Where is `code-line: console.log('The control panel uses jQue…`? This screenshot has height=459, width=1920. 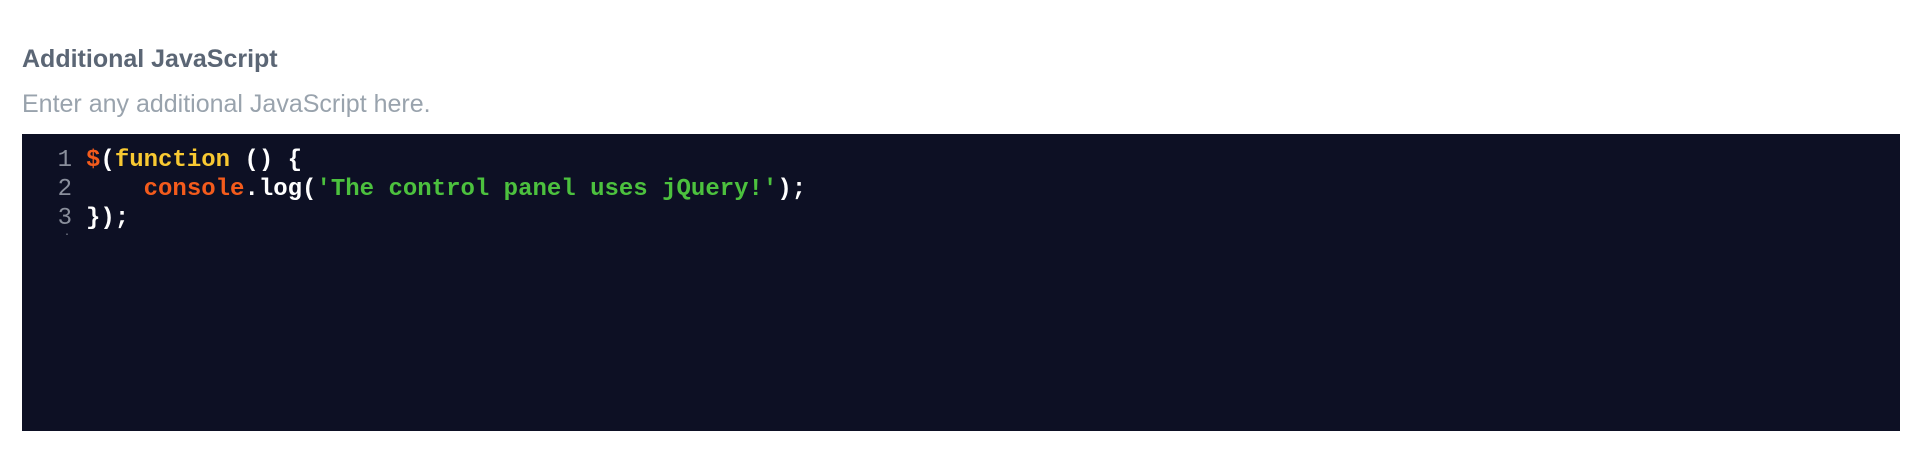
code-line: console.log('The control panel uses jQue… is located at coordinates (988, 189).